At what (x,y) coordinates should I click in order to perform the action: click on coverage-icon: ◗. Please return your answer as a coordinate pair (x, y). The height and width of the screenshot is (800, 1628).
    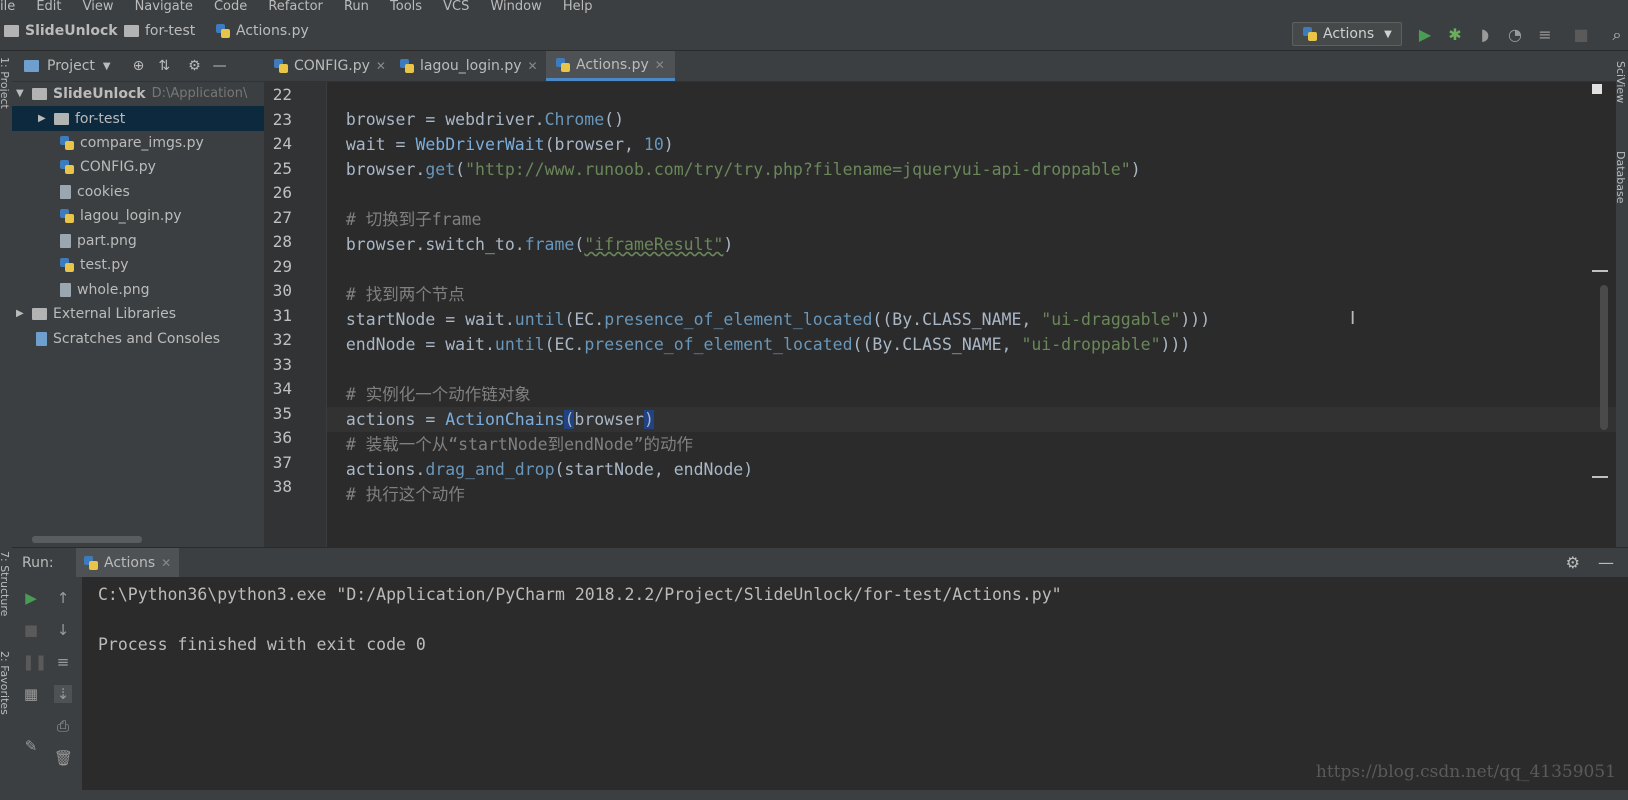
    Looking at the image, I should click on (1485, 35).